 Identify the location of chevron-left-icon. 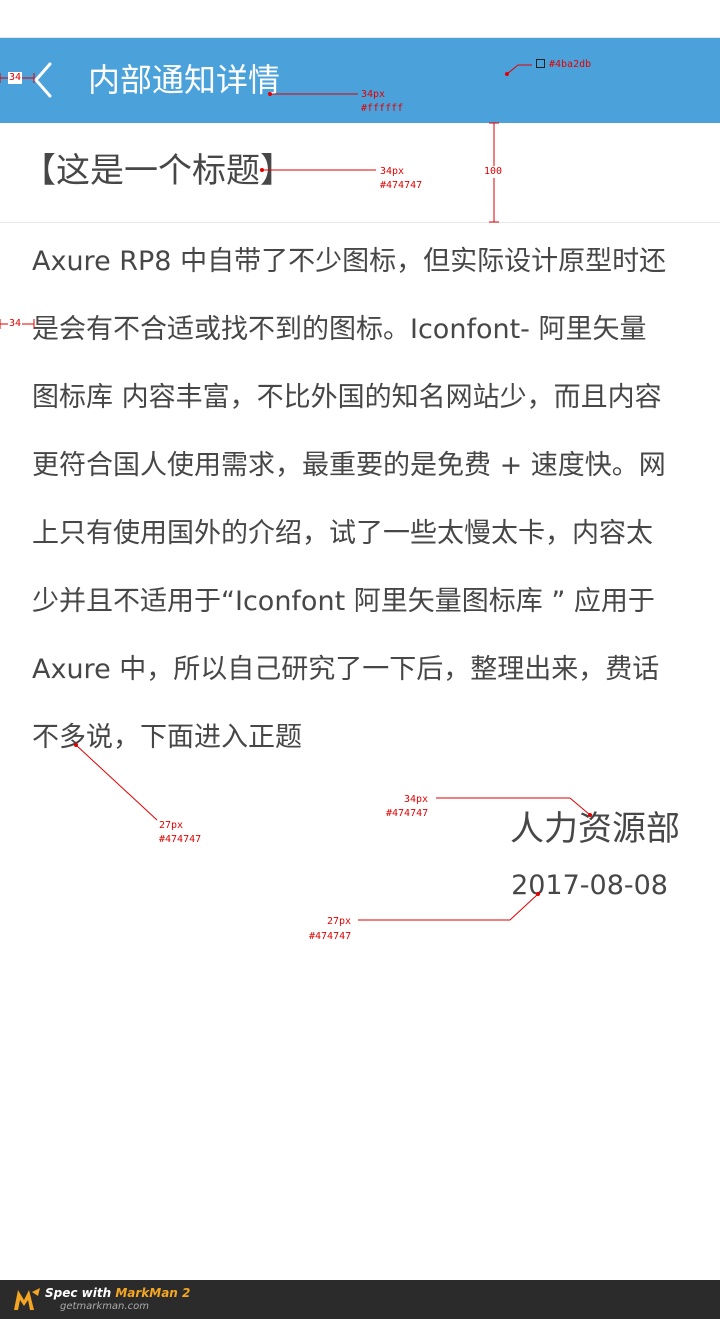
(45, 80).